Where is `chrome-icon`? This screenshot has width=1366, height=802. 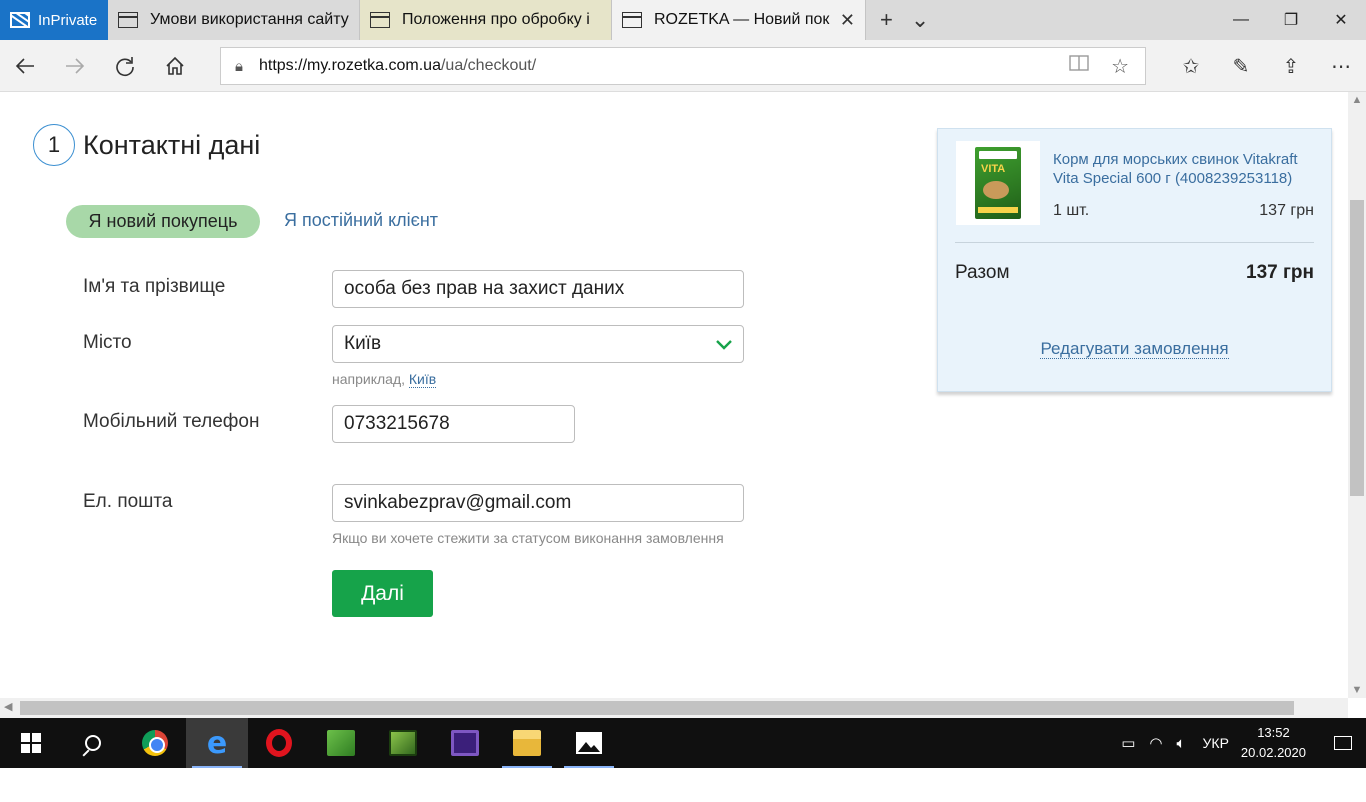
chrome-icon is located at coordinates (155, 743).